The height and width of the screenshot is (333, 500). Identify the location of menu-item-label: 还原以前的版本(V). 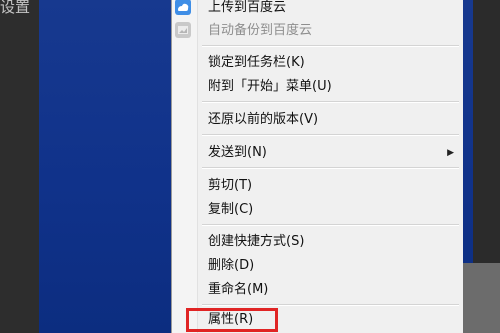
(263, 119).